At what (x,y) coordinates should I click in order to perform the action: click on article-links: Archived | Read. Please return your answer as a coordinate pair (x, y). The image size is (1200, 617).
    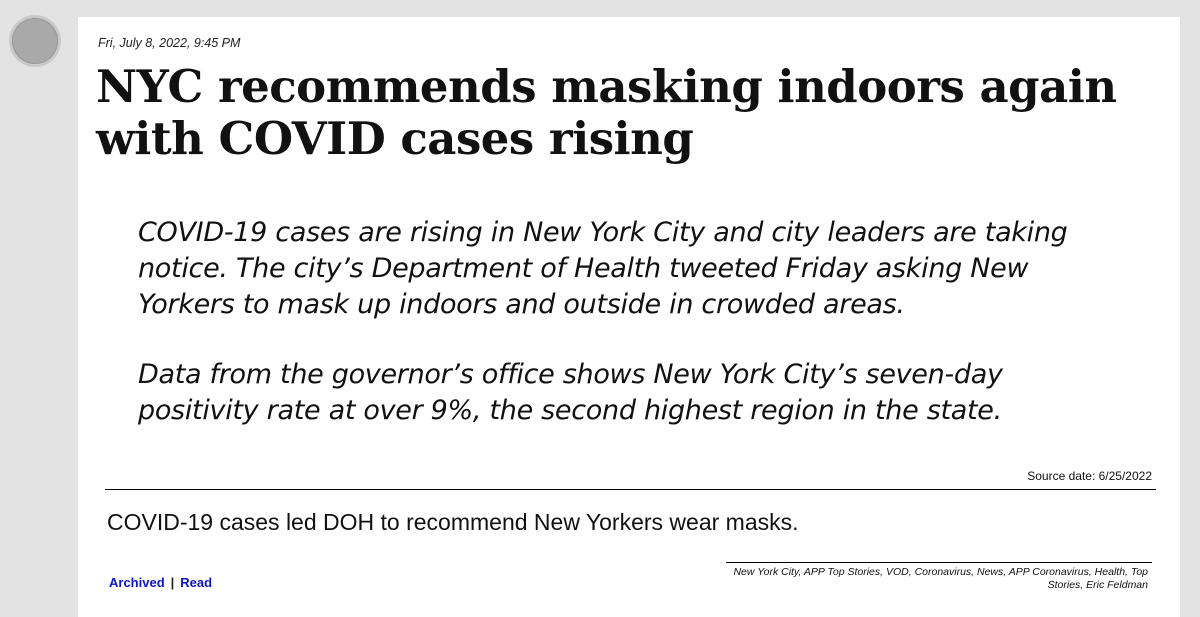
    Looking at the image, I should click on (160, 582).